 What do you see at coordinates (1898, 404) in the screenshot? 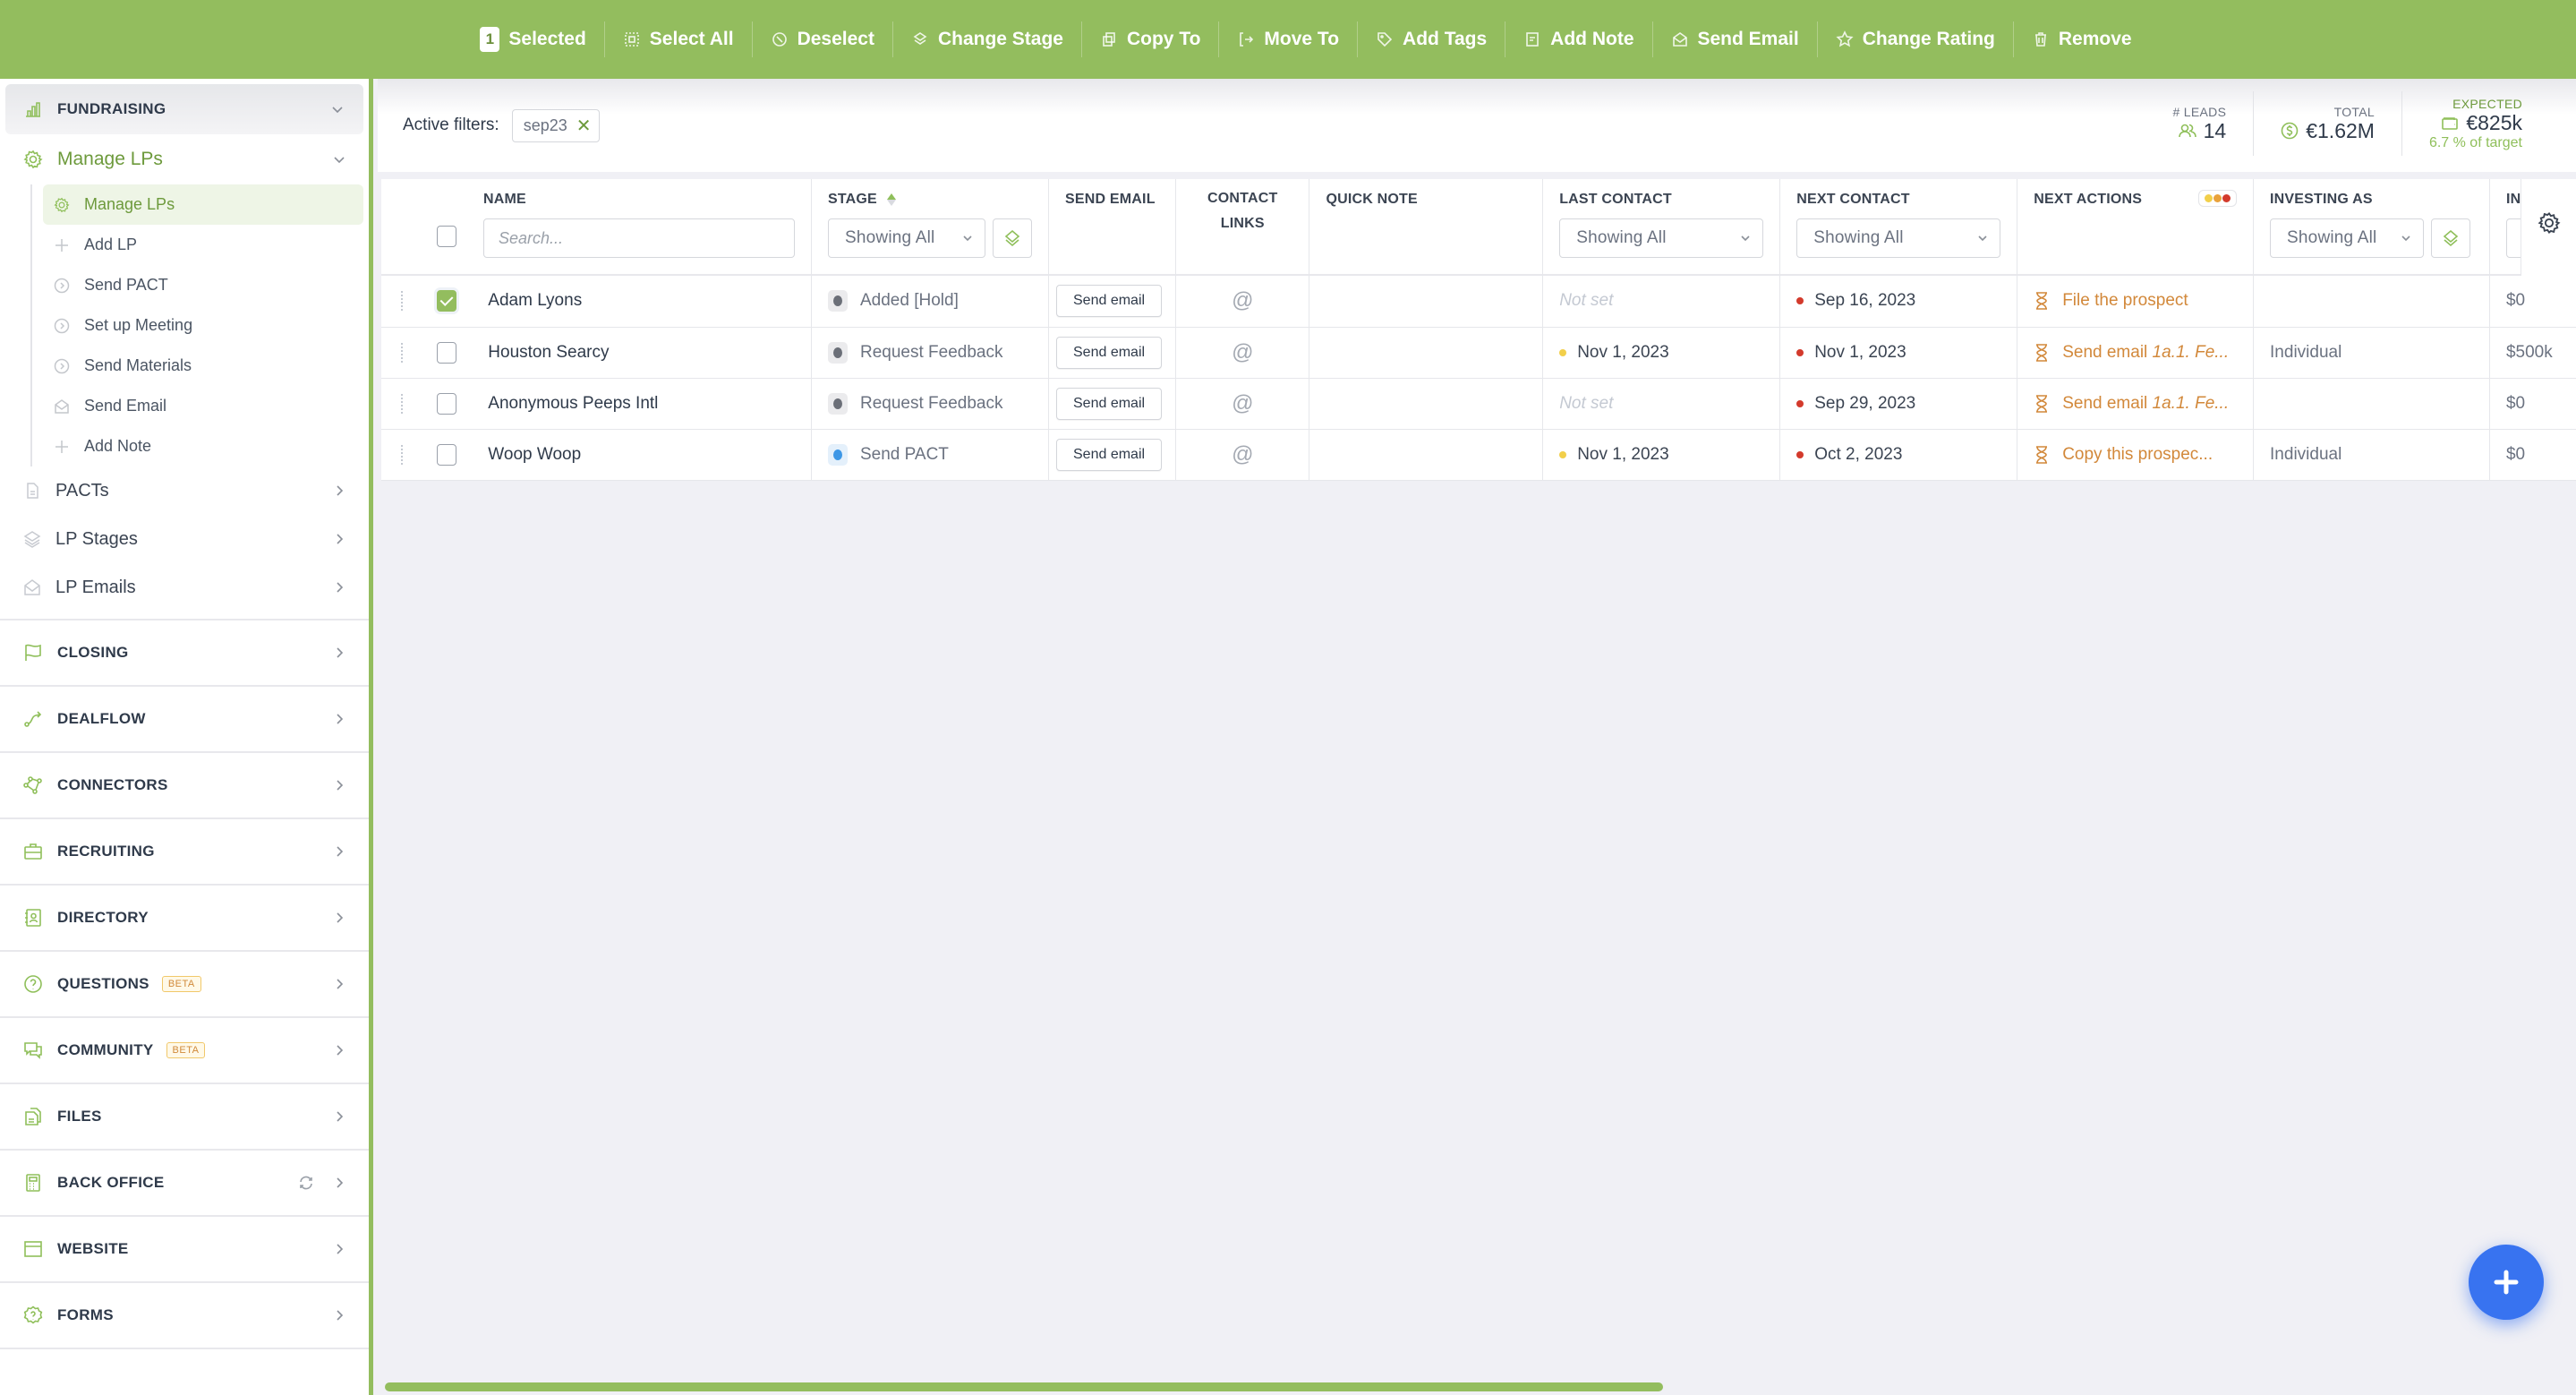
I see `cell-next-contact: Sep 29, 2023` at bounding box center [1898, 404].